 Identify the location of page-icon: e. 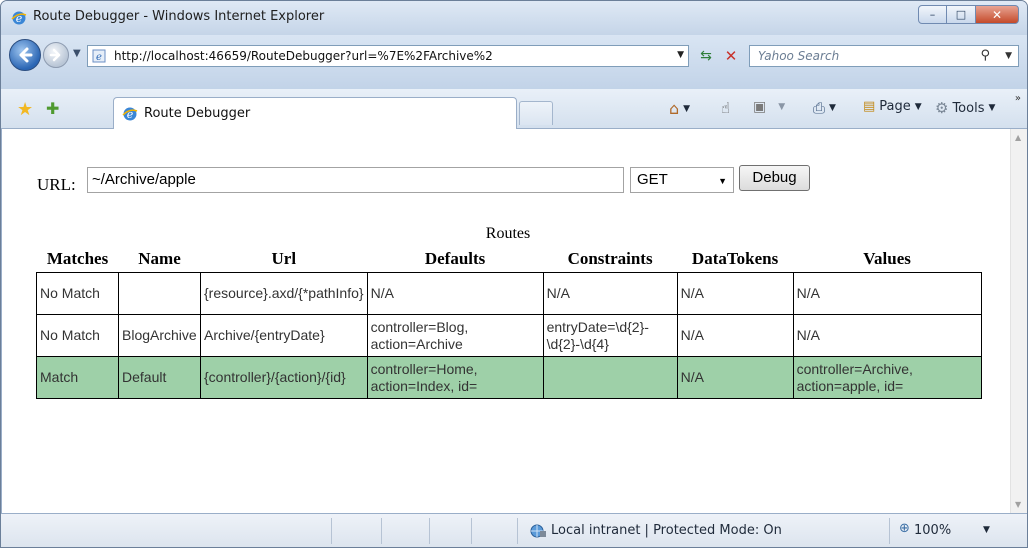
(99, 56).